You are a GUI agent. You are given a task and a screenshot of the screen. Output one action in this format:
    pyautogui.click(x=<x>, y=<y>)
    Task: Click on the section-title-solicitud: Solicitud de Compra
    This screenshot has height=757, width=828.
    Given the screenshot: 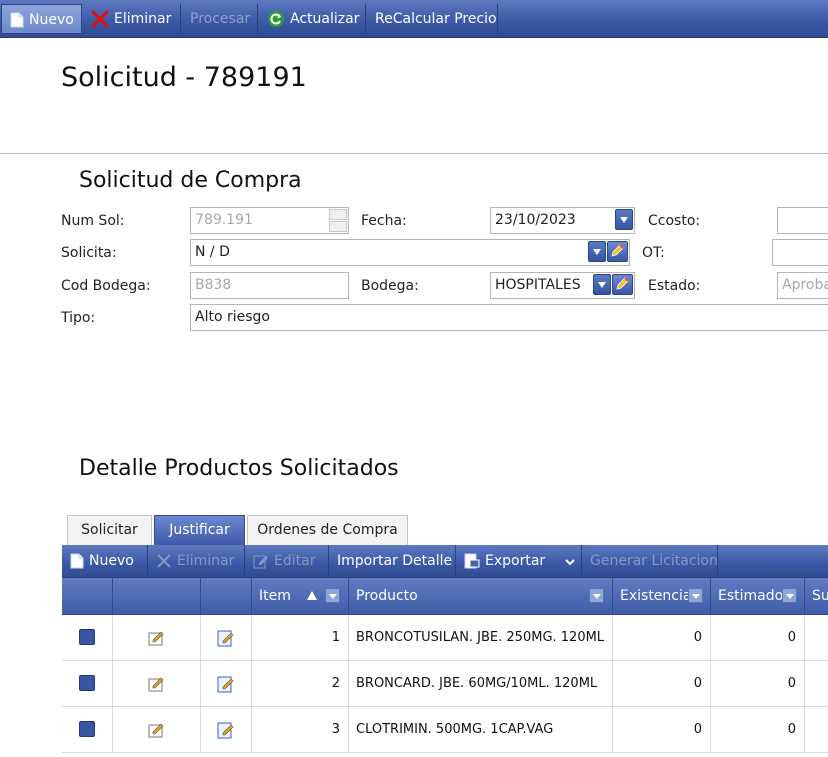 What is the action you would take?
    pyautogui.click(x=190, y=180)
    